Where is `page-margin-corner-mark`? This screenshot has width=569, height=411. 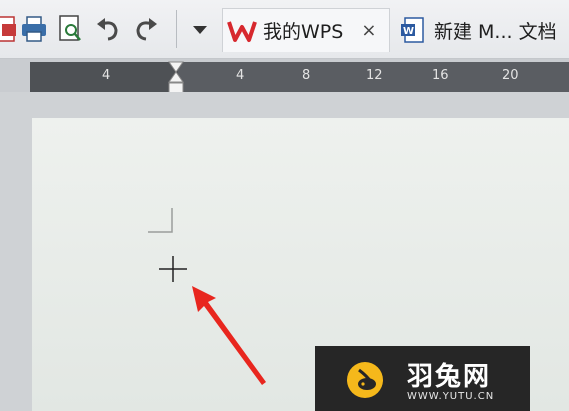
page-margin-corner-mark is located at coordinates (161, 221).